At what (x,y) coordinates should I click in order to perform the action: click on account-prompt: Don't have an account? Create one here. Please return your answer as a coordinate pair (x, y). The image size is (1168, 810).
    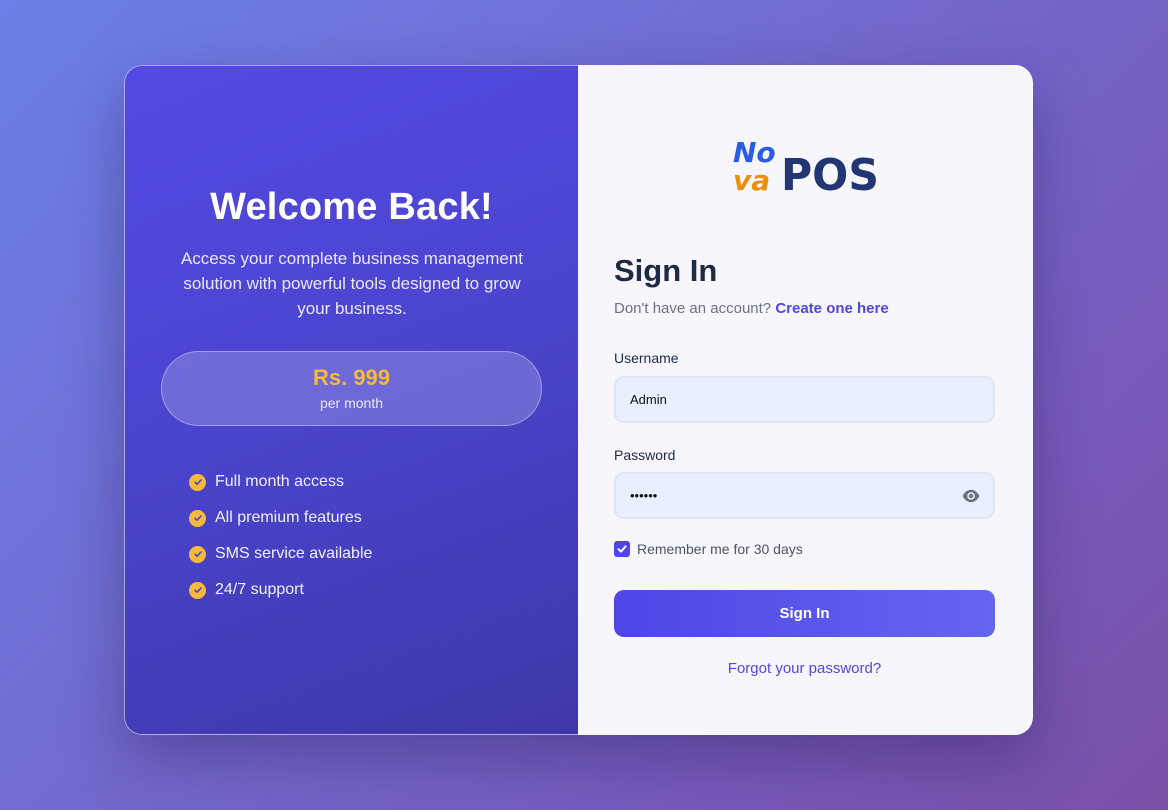
    Looking at the image, I should click on (751, 308).